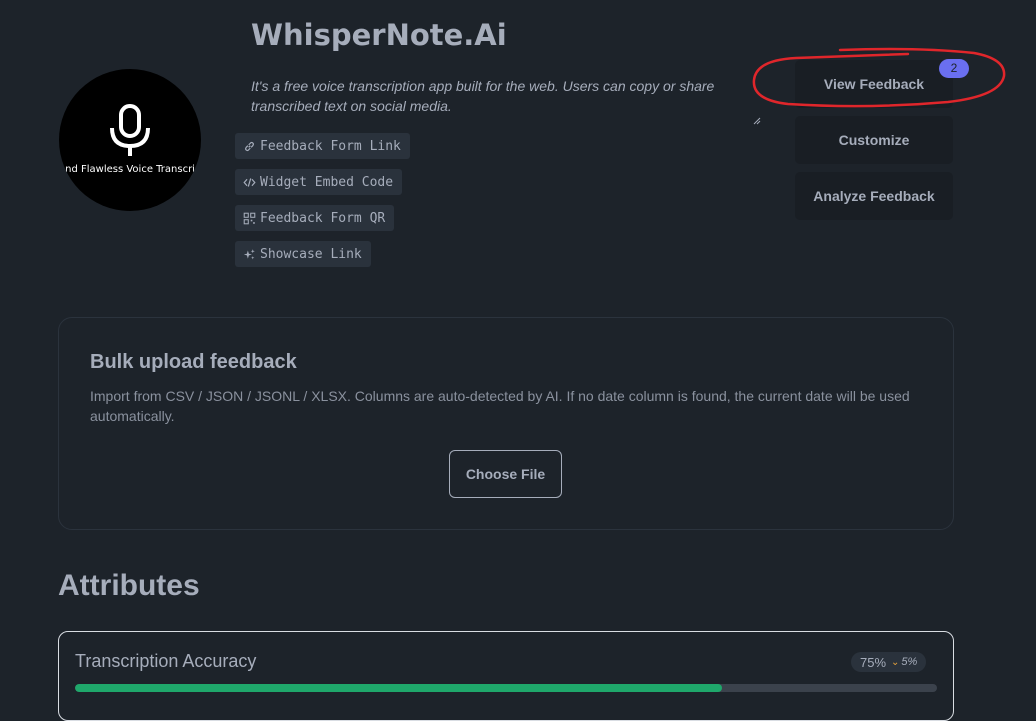  I want to click on showcase-link-label: Showcase Link, so click(311, 254).